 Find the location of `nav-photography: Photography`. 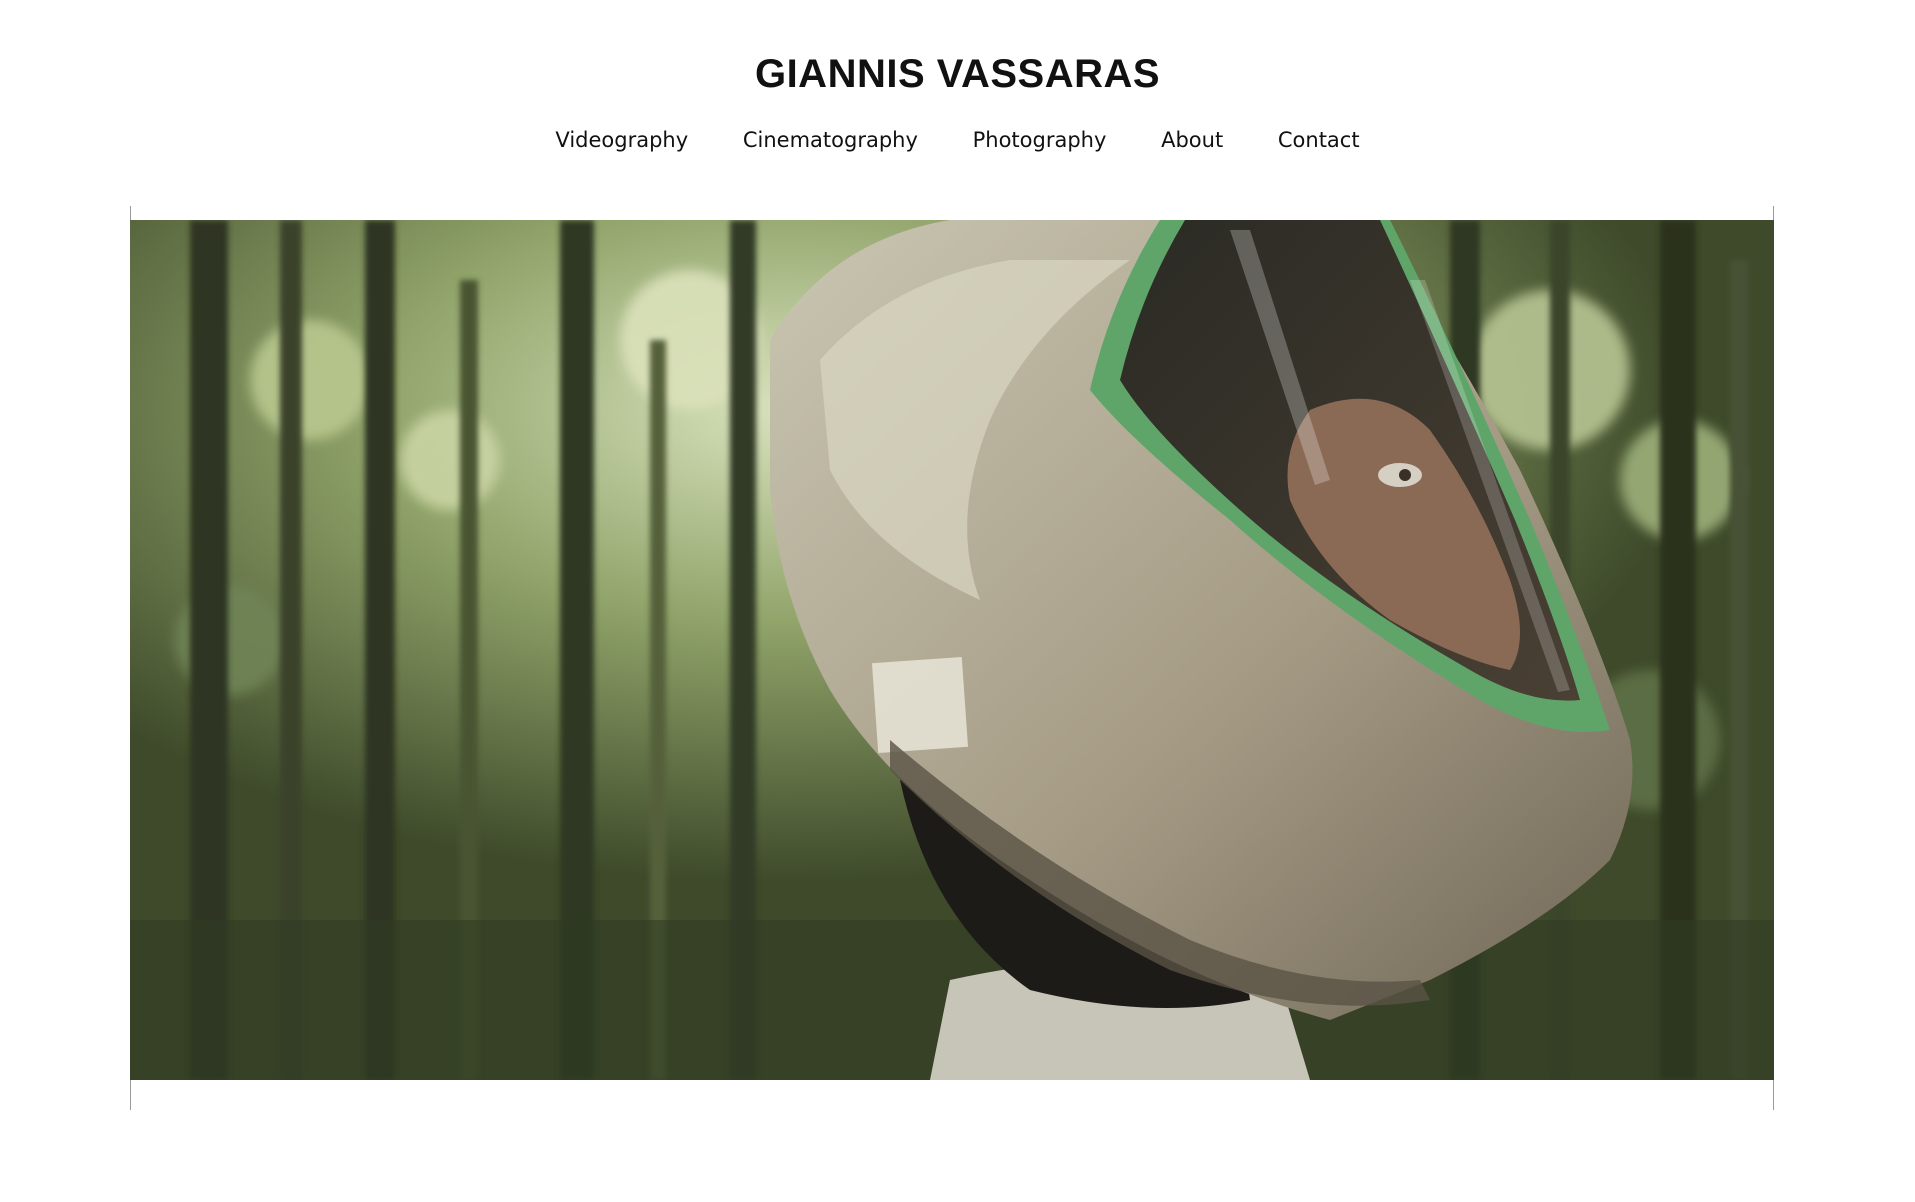

nav-photography: Photography is located at coordinates (1040, 140).